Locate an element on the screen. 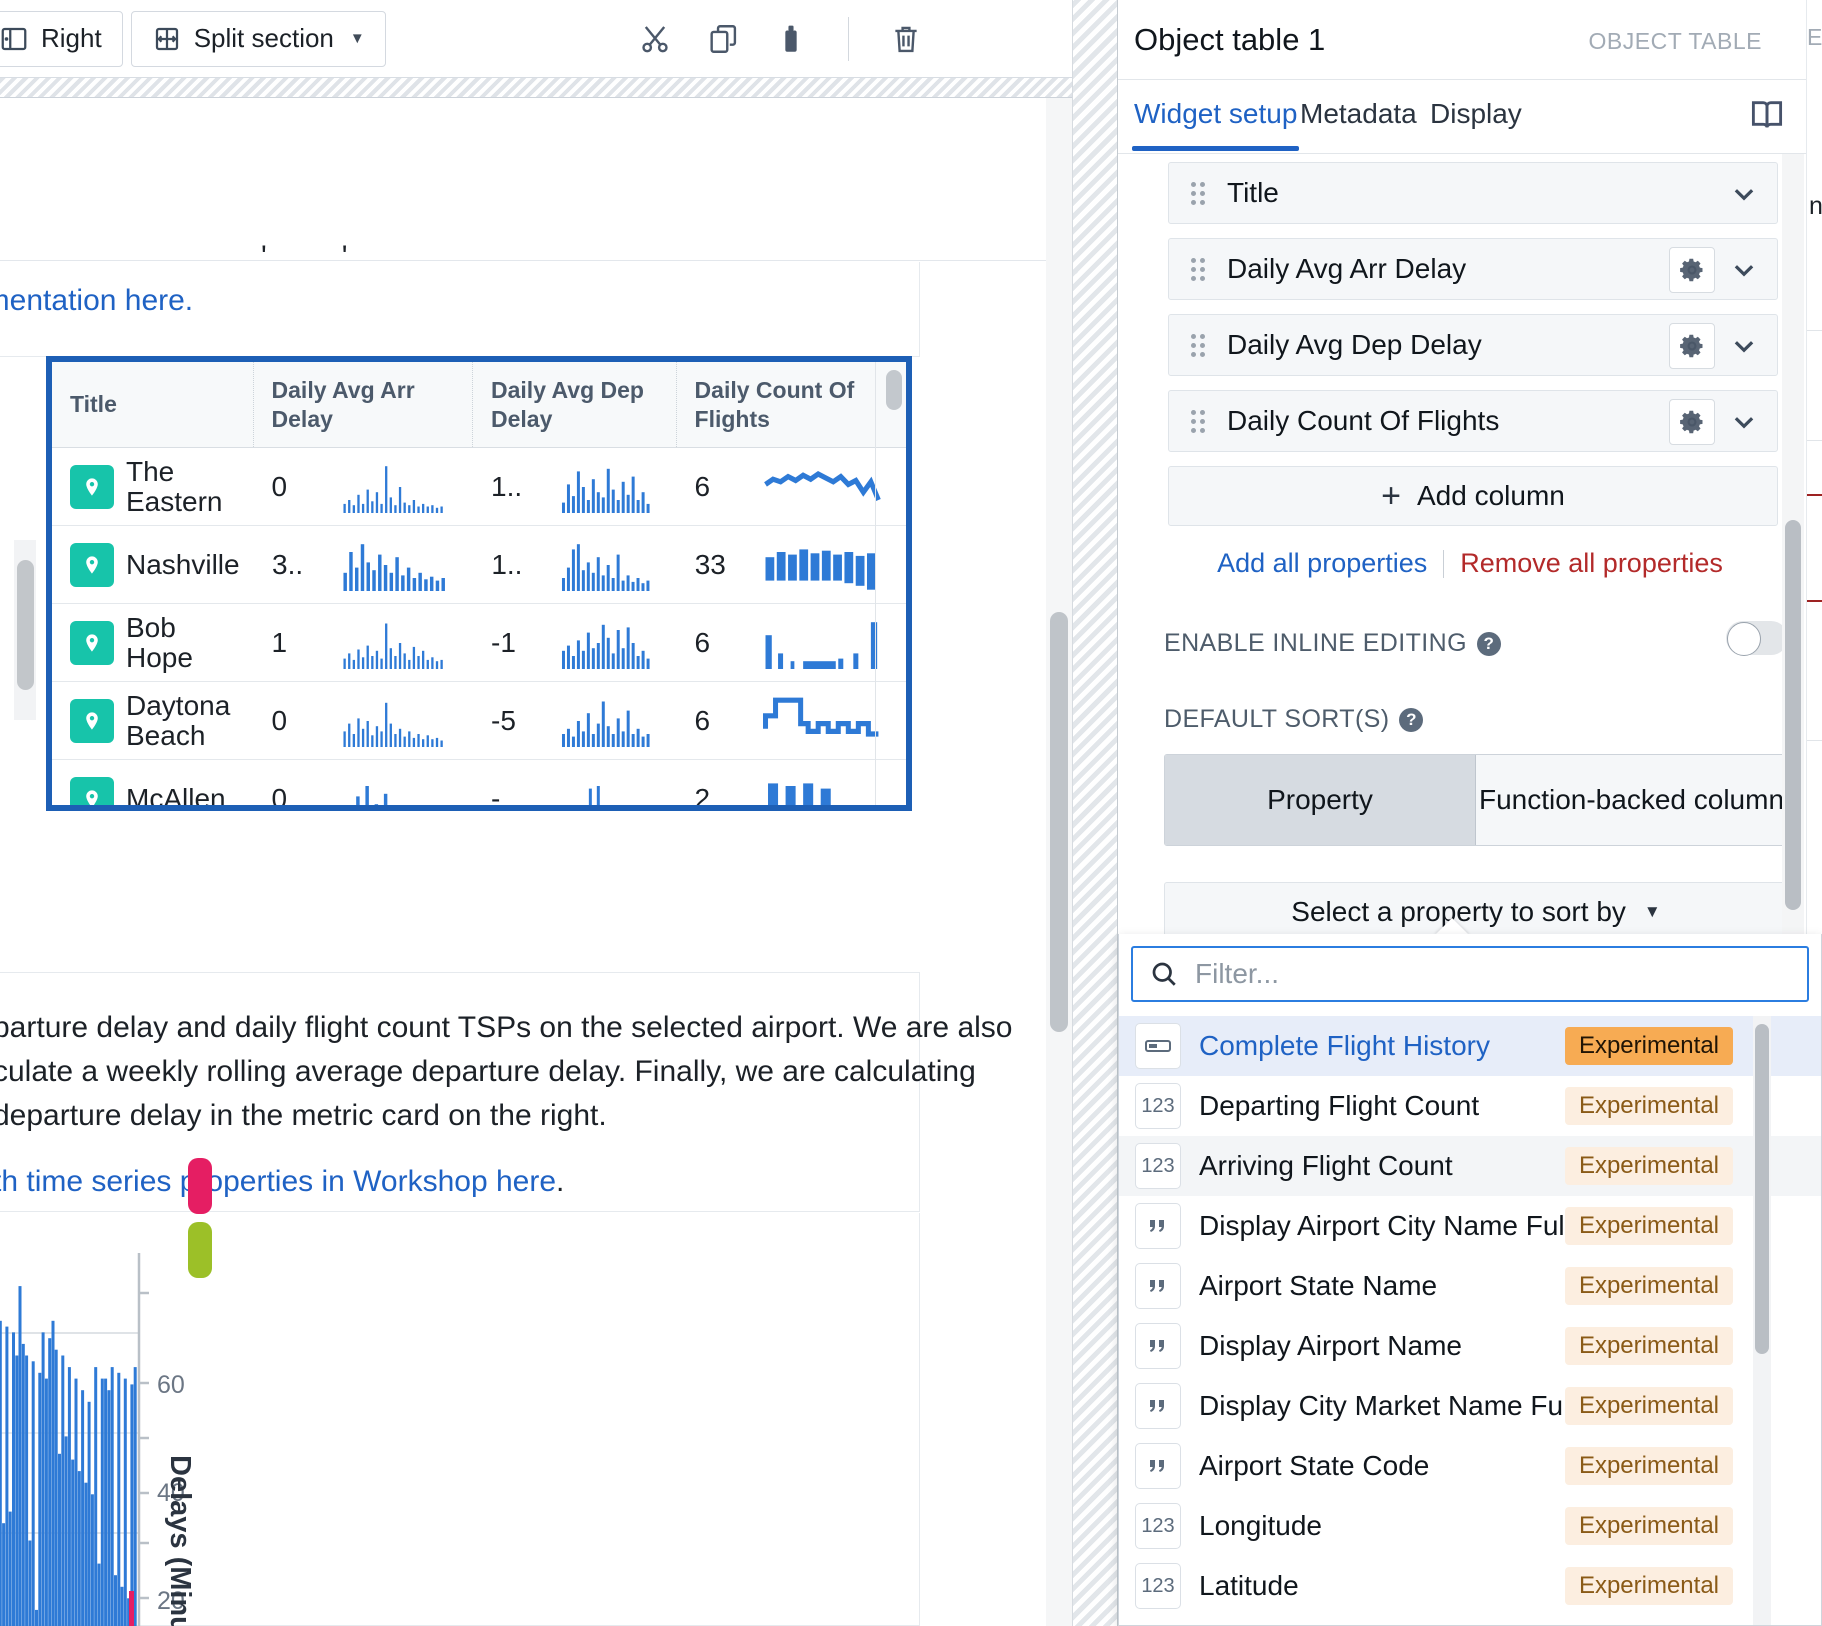 This screenshot has width=1822, height=1626. list-item: Airport State Code Experimental is located at coordinates (1470, 1466).